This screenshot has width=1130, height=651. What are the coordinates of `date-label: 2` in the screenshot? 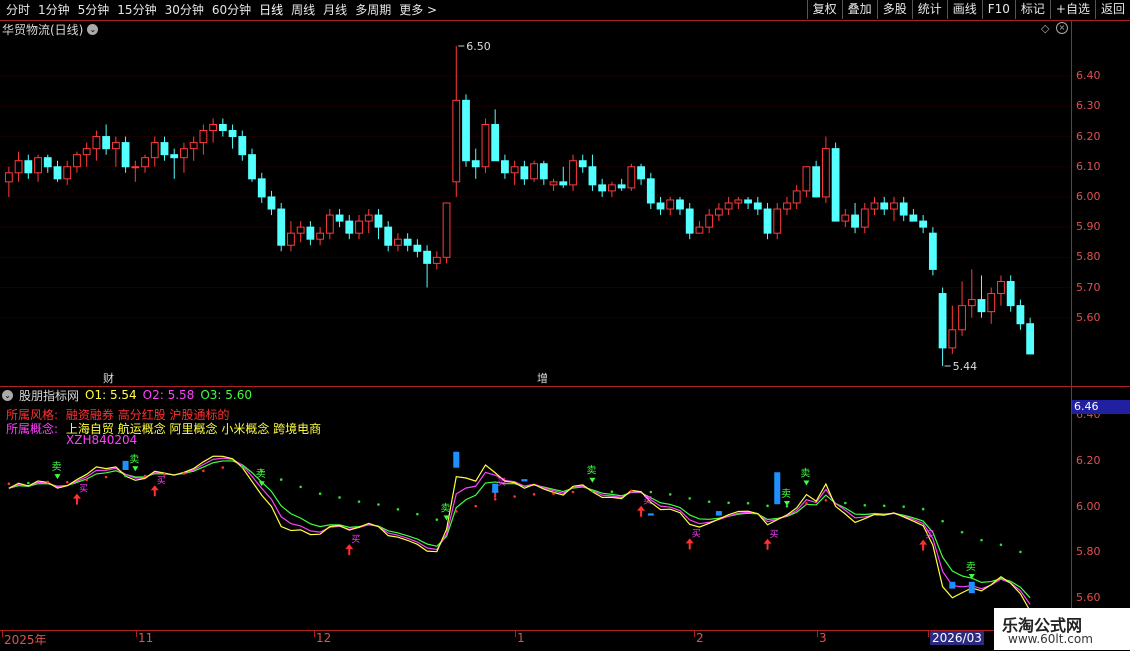 It's located at (700, 638).